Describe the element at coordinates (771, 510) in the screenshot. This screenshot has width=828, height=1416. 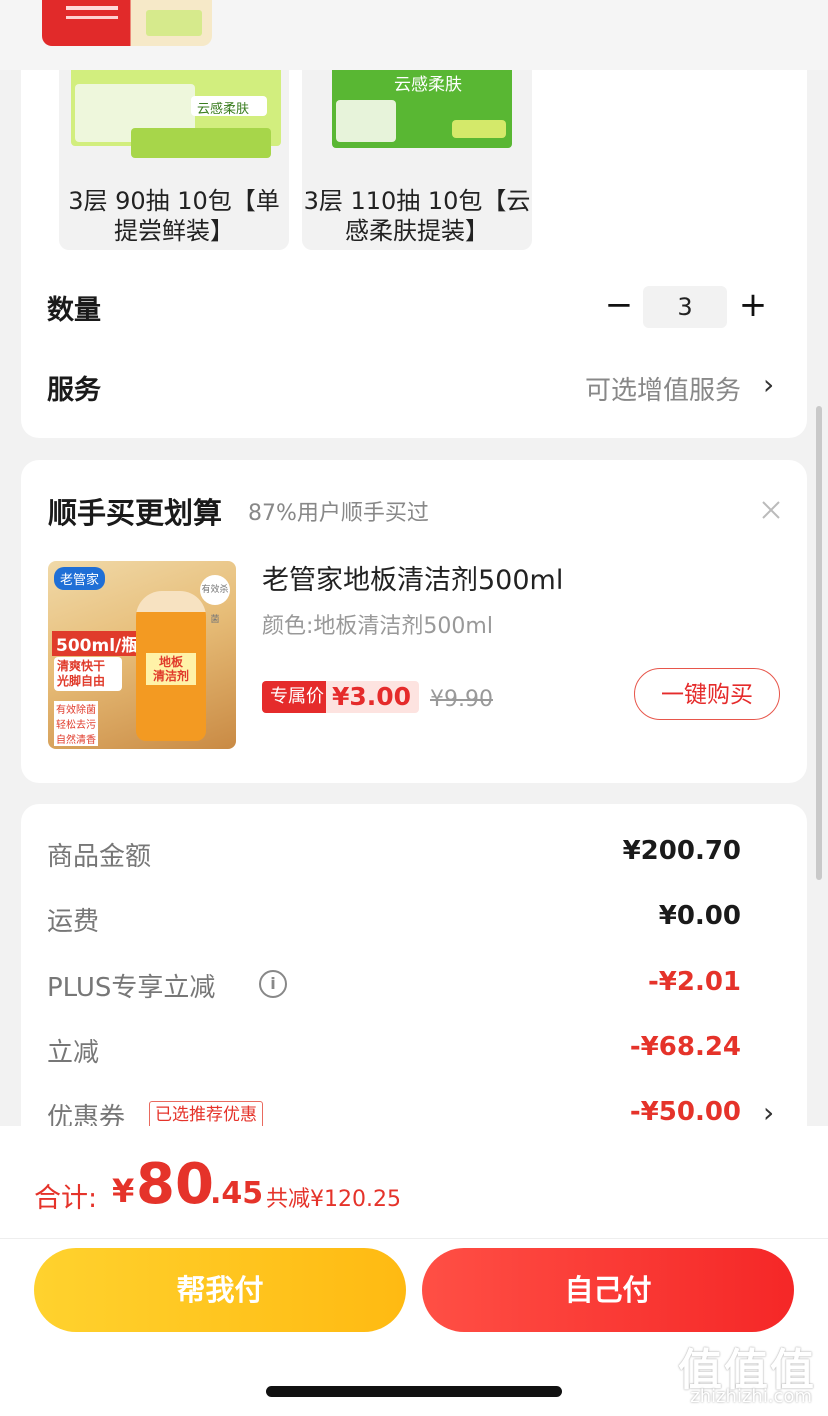
I see `close-icon` at that location.